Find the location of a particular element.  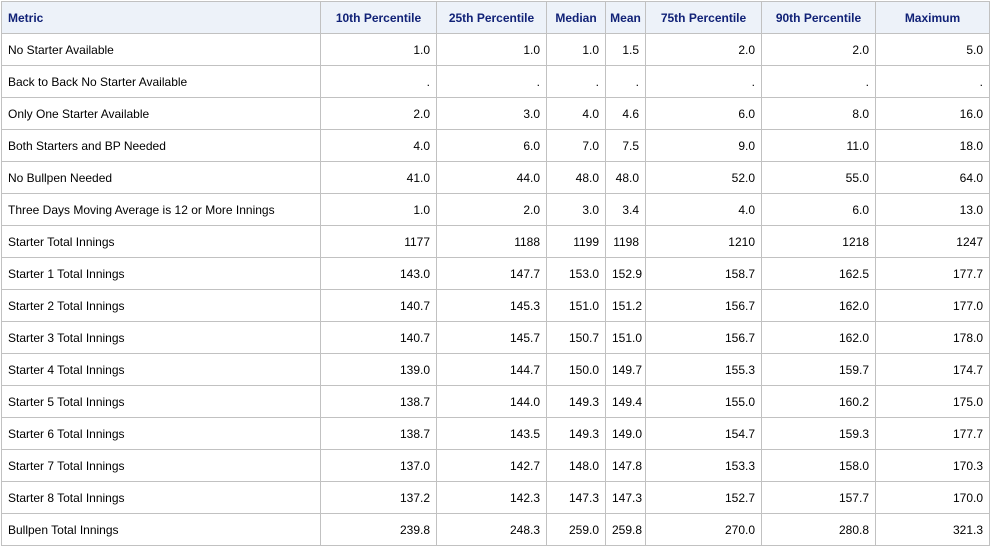

cell-mean: 149.7 is located at coordinates (625, 369).